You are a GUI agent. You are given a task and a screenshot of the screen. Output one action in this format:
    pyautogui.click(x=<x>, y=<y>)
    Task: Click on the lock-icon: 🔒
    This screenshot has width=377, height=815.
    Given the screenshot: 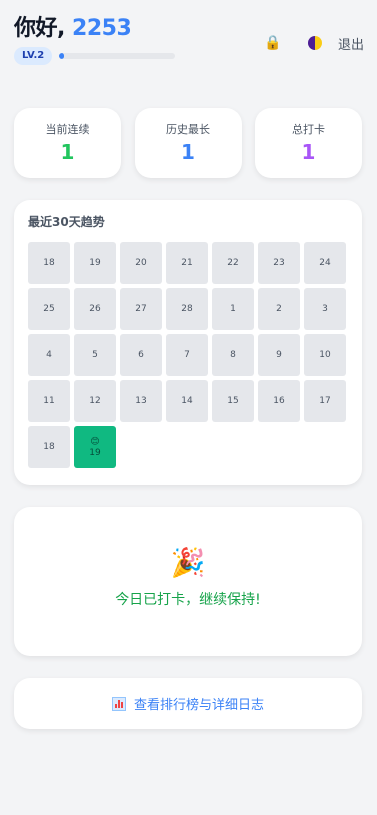 What is the action you would take?
    pyautogui.click(x=273, y=43)
    